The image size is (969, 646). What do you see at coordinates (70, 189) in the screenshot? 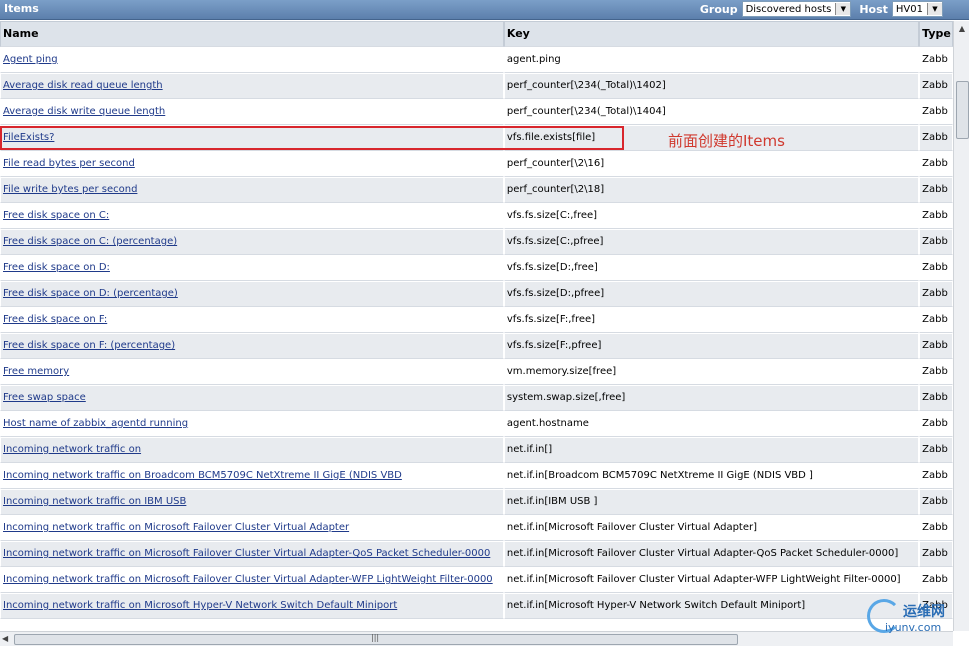
I see `item-name-link: File write bytes per second` at bounding box center [70, 189].